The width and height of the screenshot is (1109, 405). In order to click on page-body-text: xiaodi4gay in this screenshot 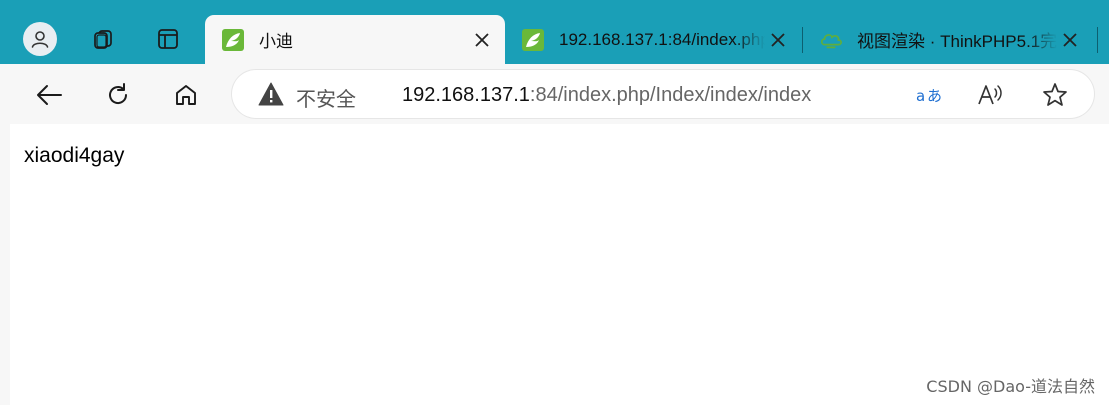, I will do `click(74, 155)`.